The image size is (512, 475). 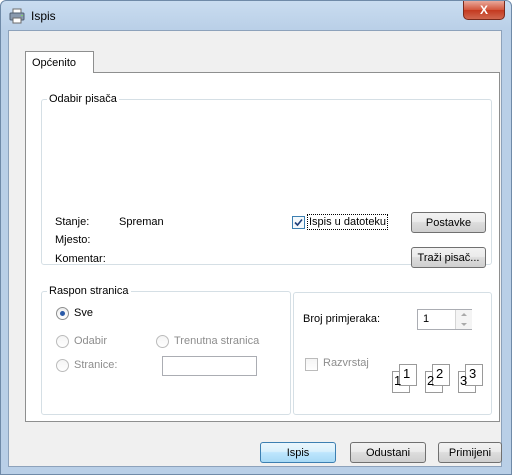 I want to click on printer-icon, so click(x=17, y=16).